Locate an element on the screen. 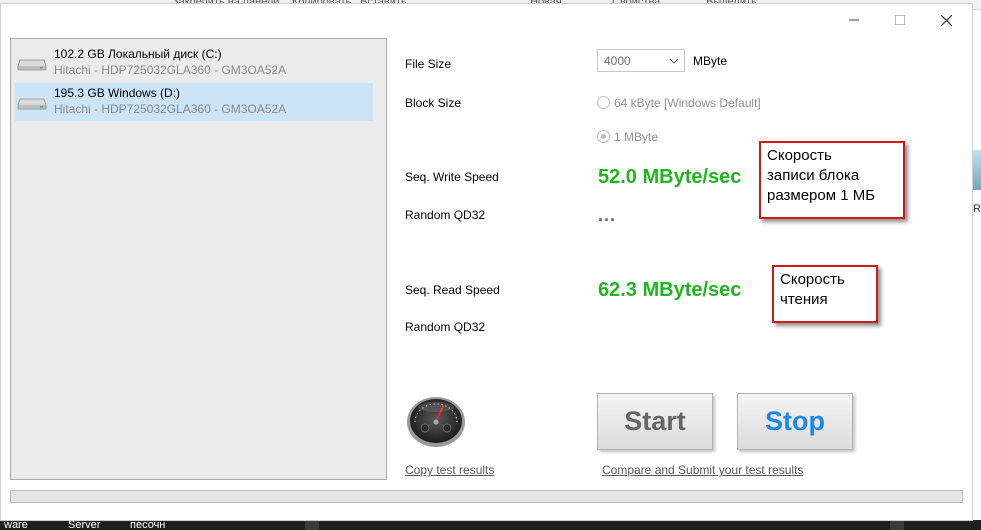  close-icon is located at coordinates (946, 20).